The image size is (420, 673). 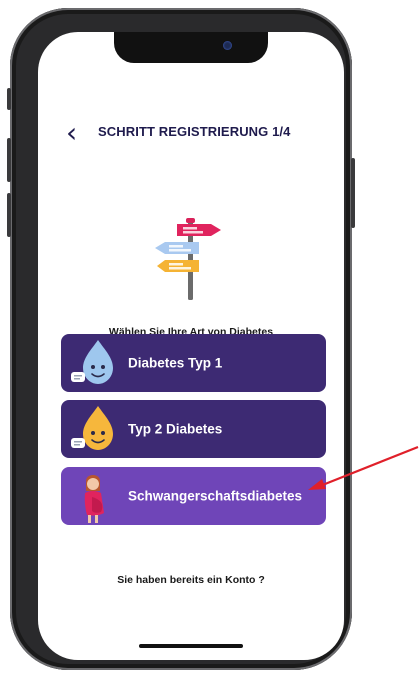 I want to click on power-button, so click(x=353, y=193).